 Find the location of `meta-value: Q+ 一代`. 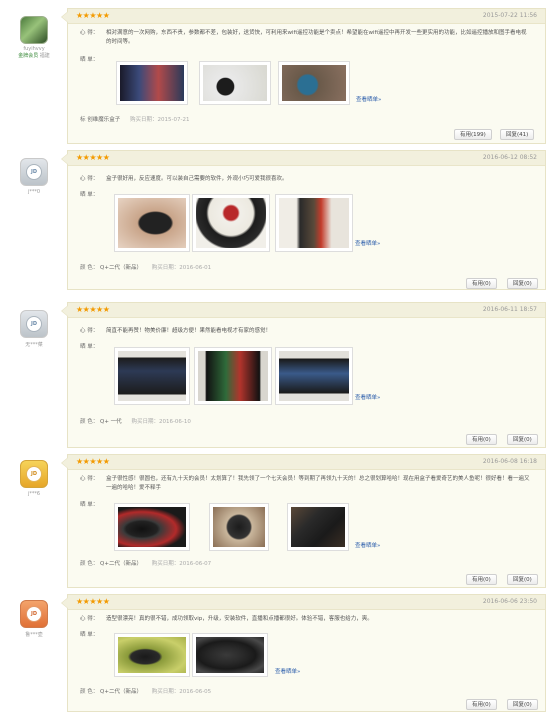

meta-value: Q+ 一代 is located at coordinates (111, 422).